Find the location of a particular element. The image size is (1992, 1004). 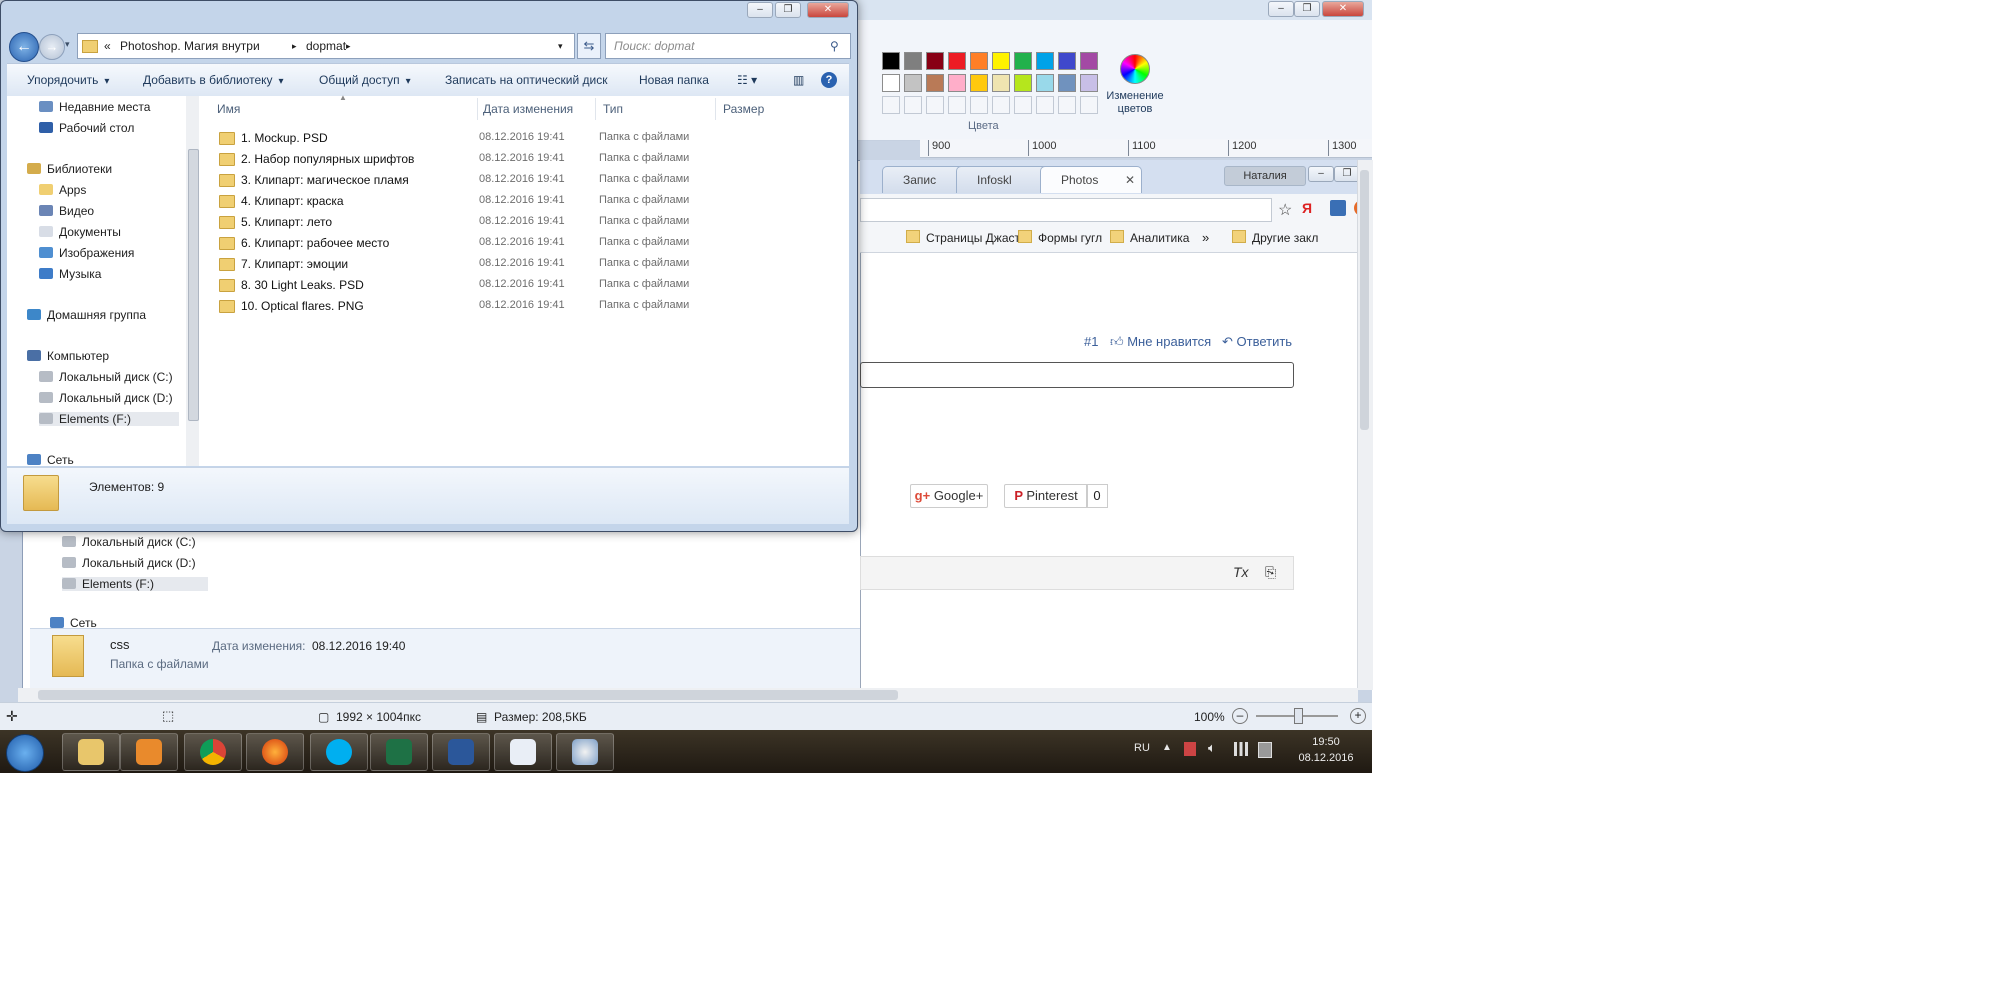

column-header-name: Имя is located at coordinates (228, 109).